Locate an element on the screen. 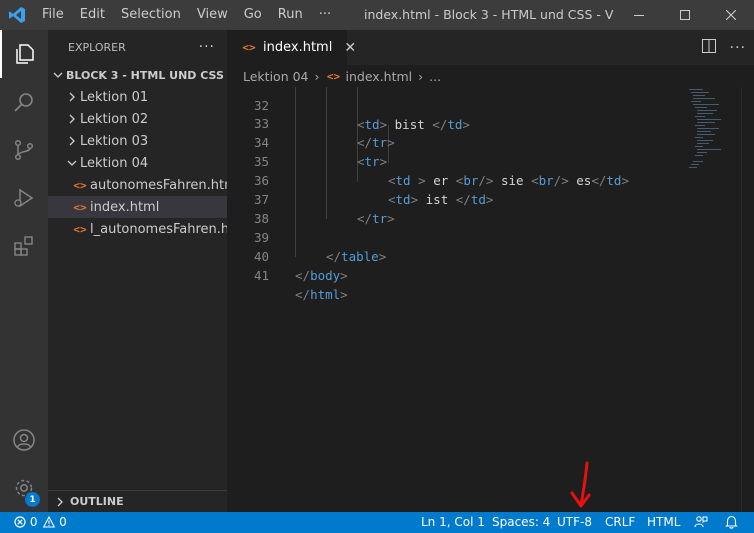 This screenshot has height=533, width=754. code-line: 36 <td> ist </td> is located at coordinates (360, 179).